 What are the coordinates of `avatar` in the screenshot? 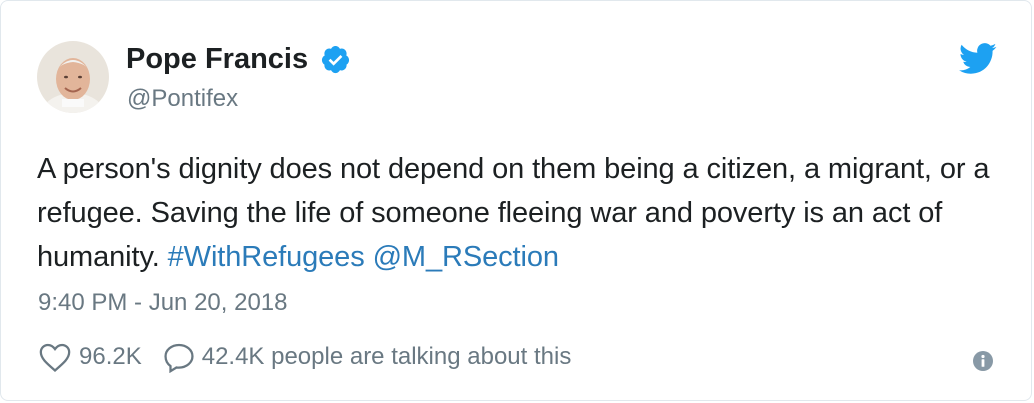 It's located at (73, 77).